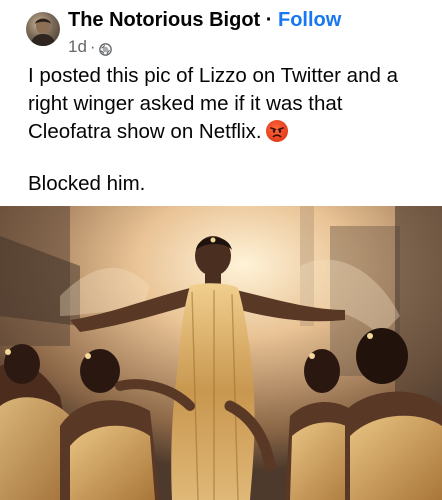 This screenshot has width=442, height=500. Describe the element at coordinates (276, 131) in the screenshot. I see `angry-face-emoji` at that location.